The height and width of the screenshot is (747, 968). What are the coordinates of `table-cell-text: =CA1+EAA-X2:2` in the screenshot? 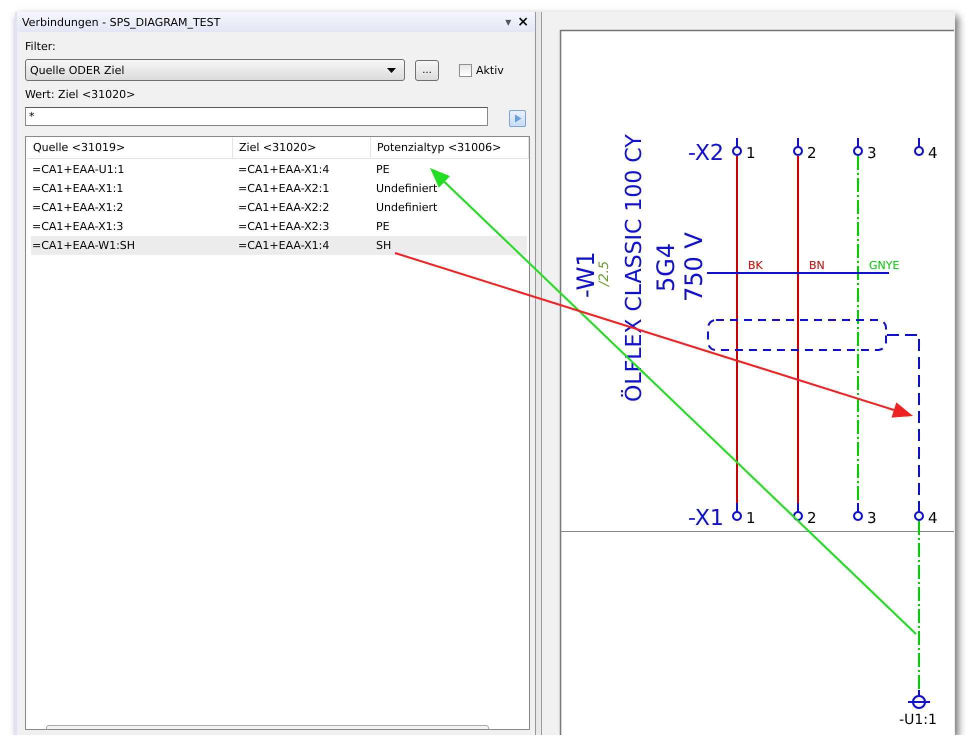 It's located at (283, 208).